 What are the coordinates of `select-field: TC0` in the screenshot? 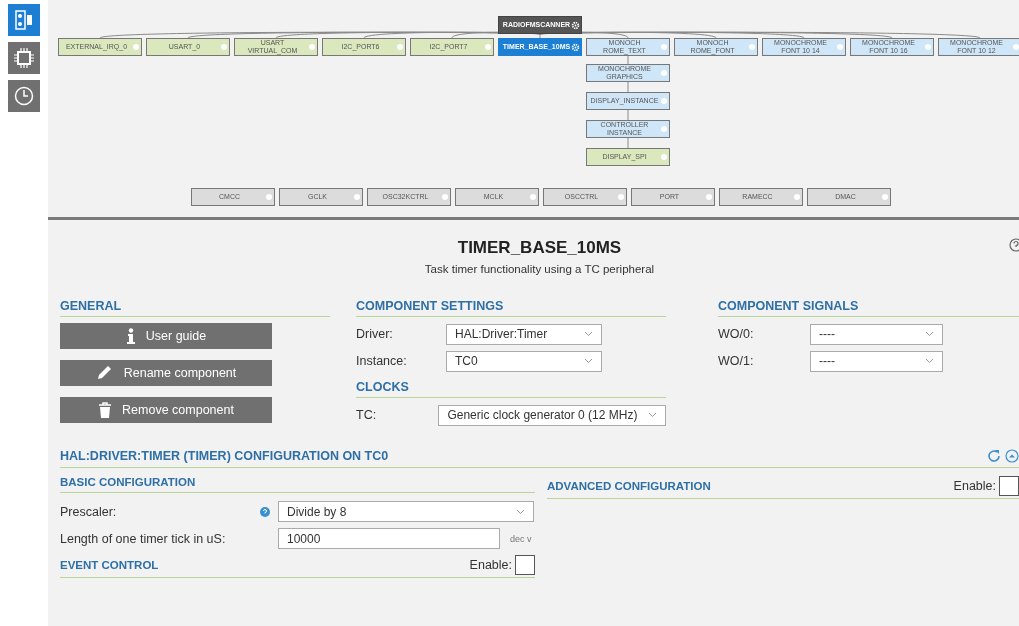 It's located at (524, 361).